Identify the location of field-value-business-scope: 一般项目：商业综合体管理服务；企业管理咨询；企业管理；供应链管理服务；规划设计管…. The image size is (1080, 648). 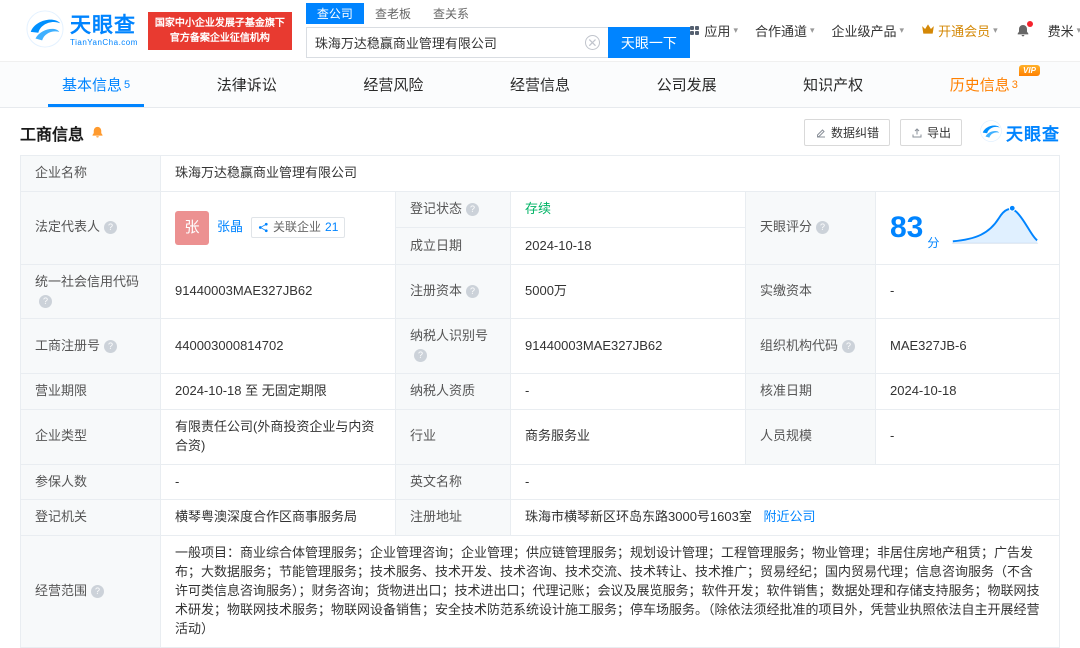
(610, 591).